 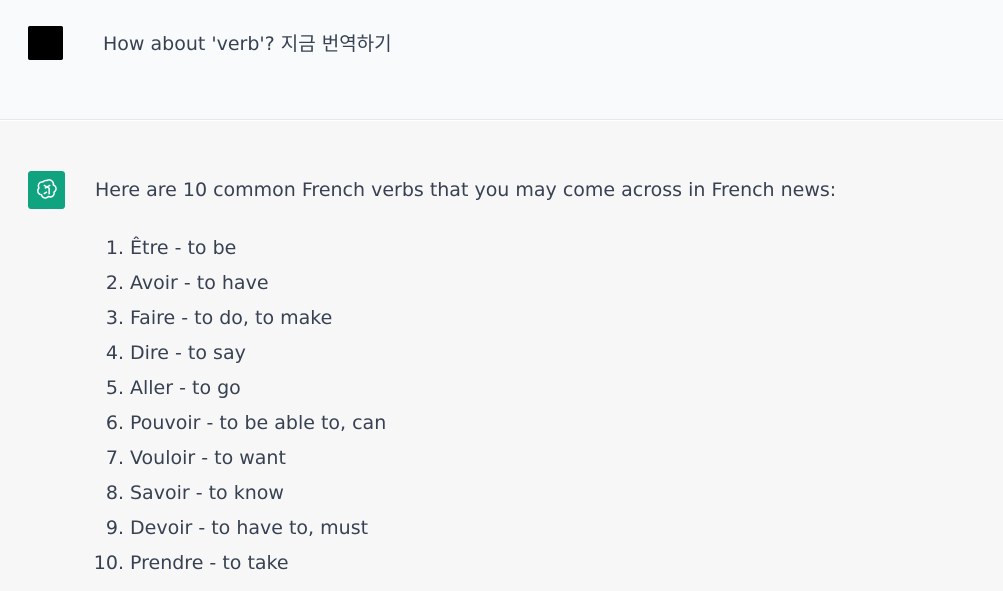 I want to click on list-item-text: Vouloir - to want, so click(x=208, y=458).